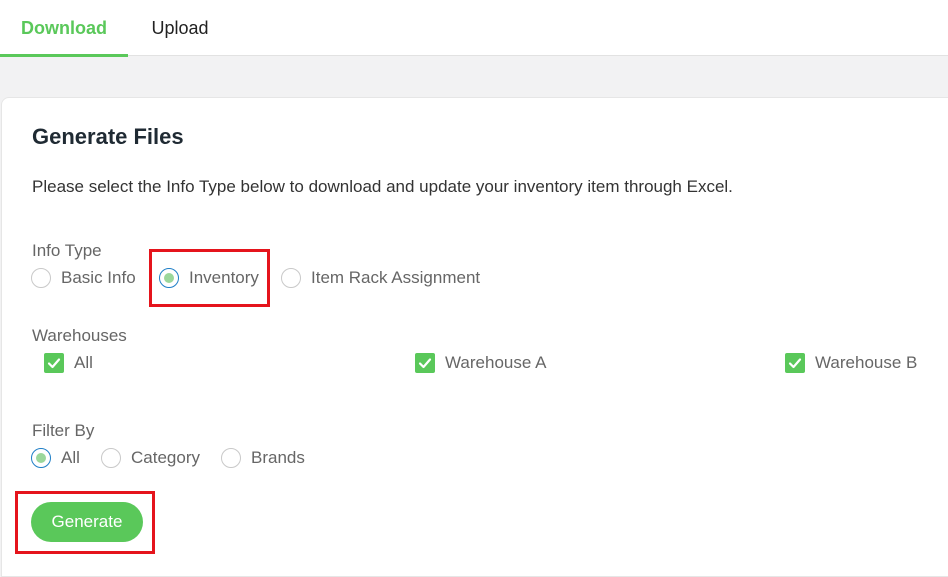 The width and height of the screenshot is (948, 577). Describe the element at coordinates (474, 28) in the screenshot. I see `tab-bar: Download Upload` at that location.